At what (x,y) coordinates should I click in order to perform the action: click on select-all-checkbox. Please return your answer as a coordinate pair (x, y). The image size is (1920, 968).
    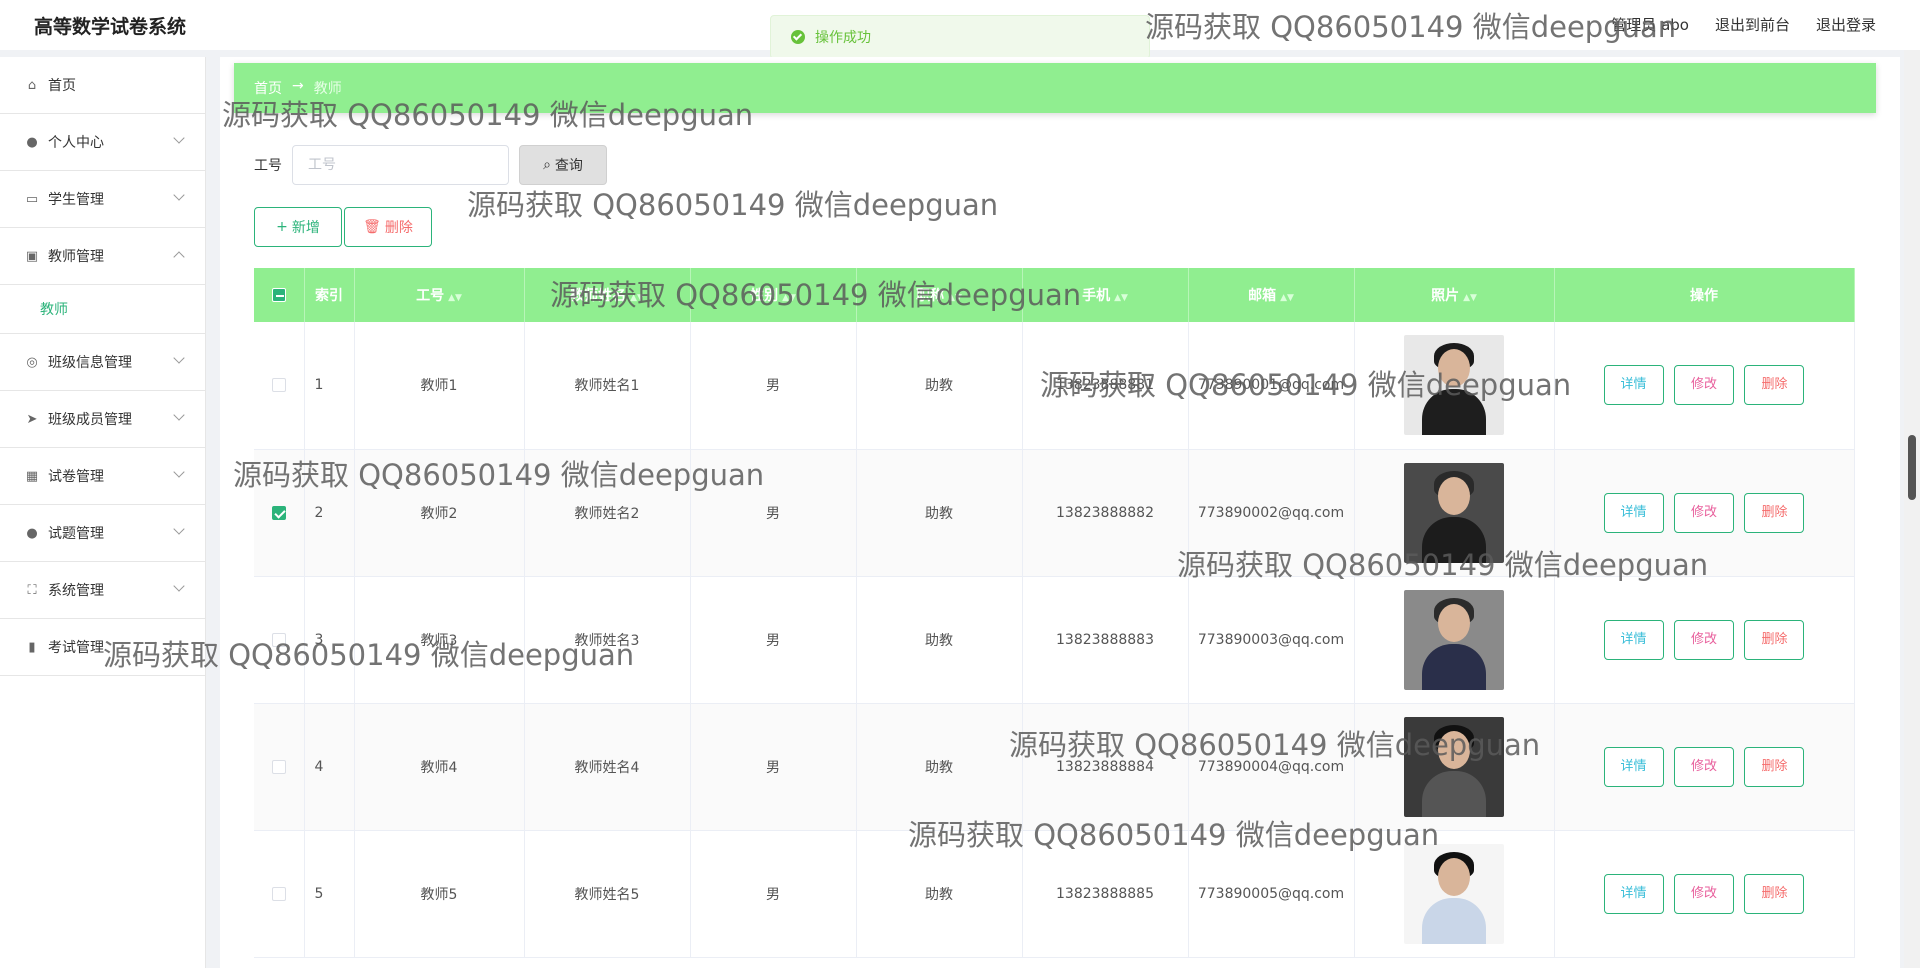
    Looking at the image, I should click on (279, 295).